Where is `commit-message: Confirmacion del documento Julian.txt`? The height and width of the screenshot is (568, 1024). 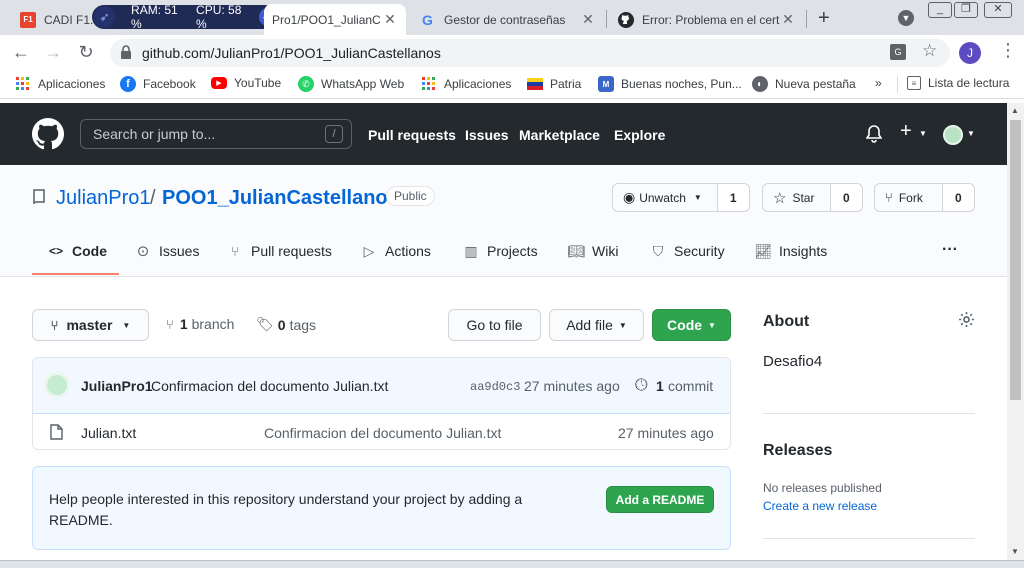 commit-message: Confirmacion del documento Julian.txt is located at coordinates (269, 386).